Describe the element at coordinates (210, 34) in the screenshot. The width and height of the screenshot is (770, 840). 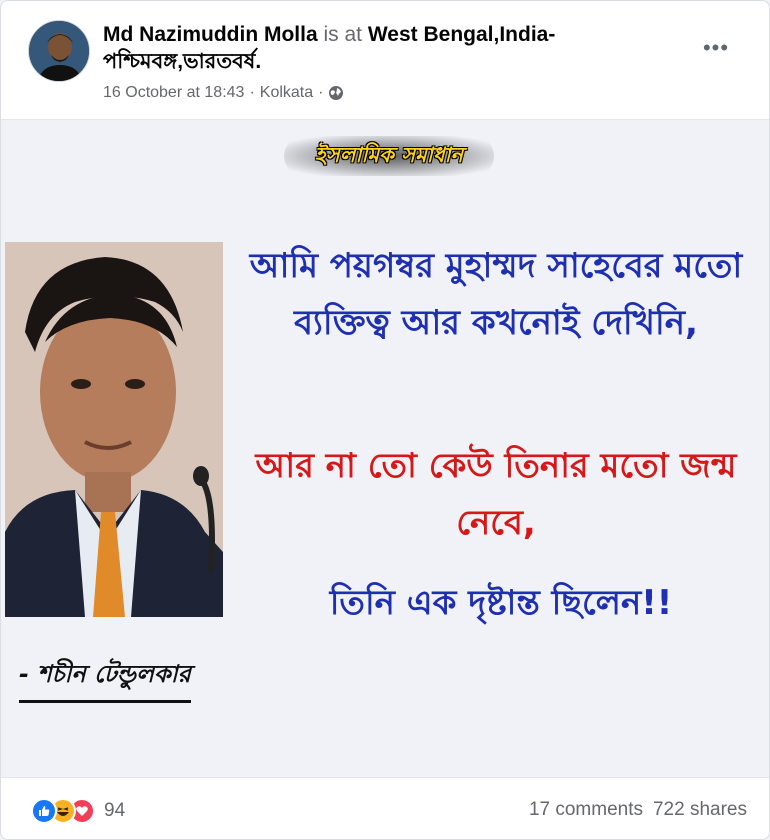
I see `author-name: Md Nazimuddin Molla` at that location.